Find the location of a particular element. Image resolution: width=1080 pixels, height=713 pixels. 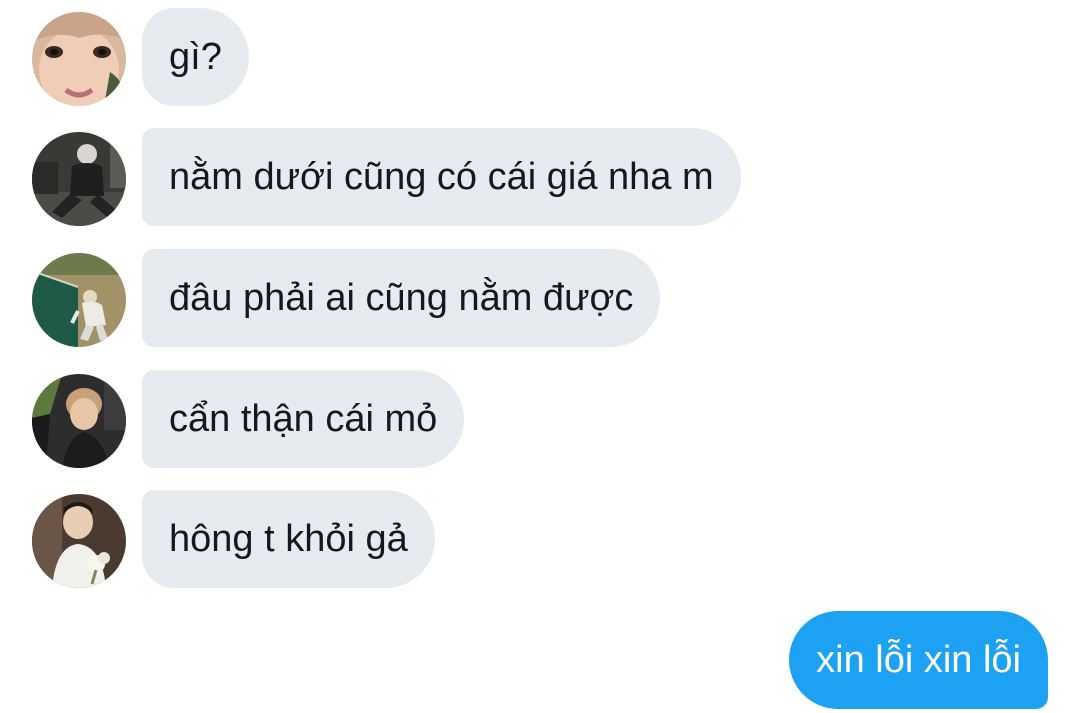

avatar-sitting-night-image is located at coordinates (79, 179).